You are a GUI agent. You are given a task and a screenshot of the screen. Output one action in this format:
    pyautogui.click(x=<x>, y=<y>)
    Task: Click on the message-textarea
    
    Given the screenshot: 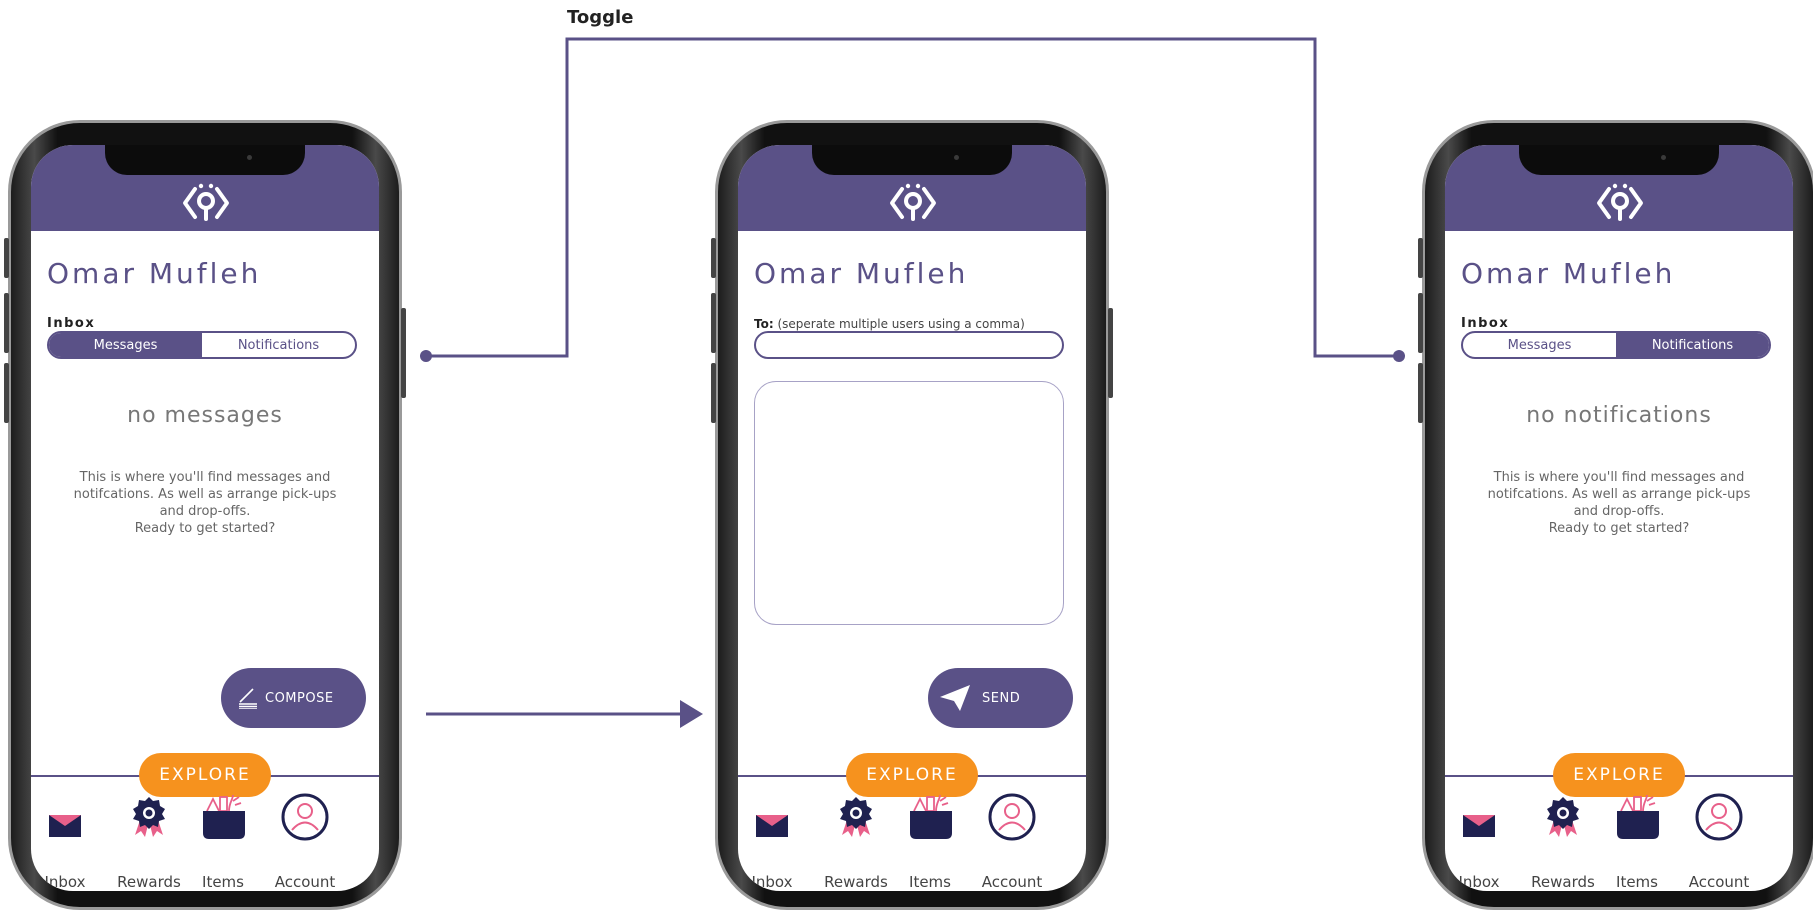 What is the action you would take?
    pyautogui.click(x=909, y=503)
    